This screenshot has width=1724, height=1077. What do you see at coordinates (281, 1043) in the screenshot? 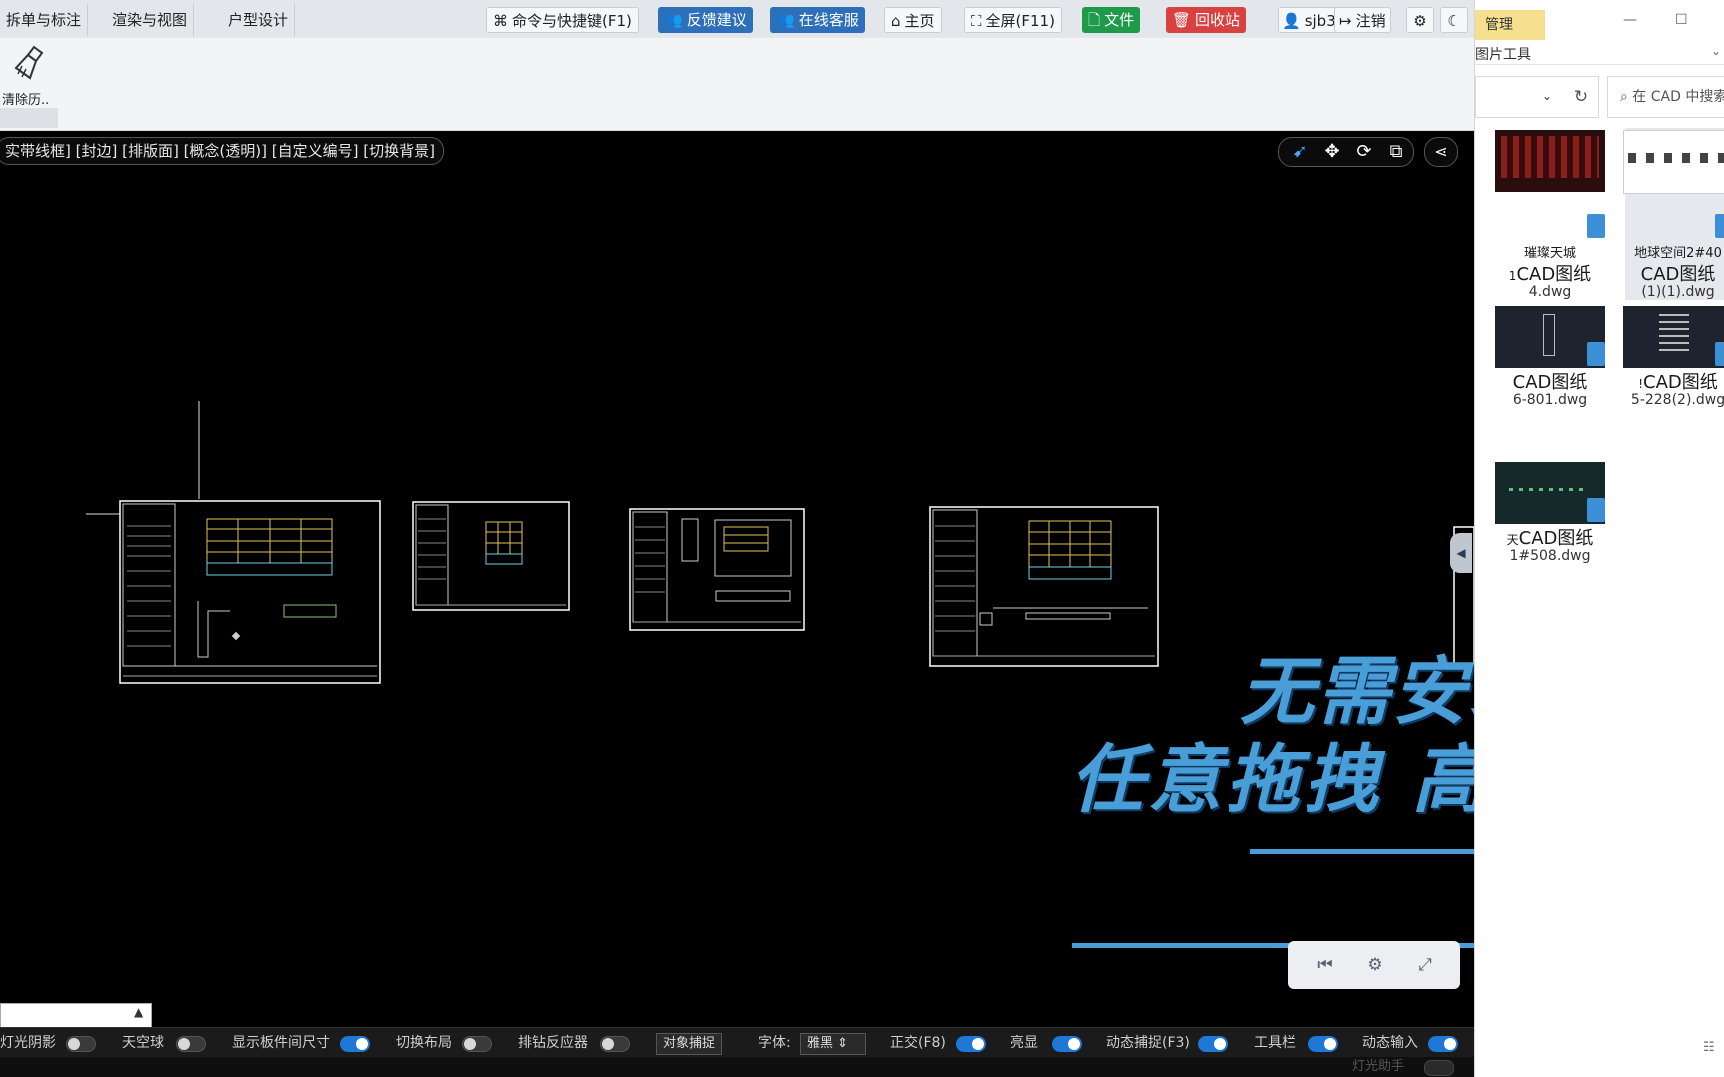
I see `status-label-panel-dims: 显示板件间尺寸` at bounding box center [281, 1043].